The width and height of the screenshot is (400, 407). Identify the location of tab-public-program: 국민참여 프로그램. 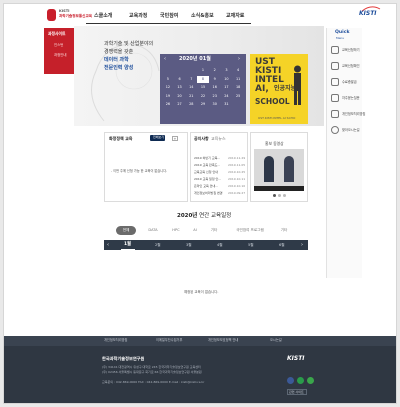
(250, 230).